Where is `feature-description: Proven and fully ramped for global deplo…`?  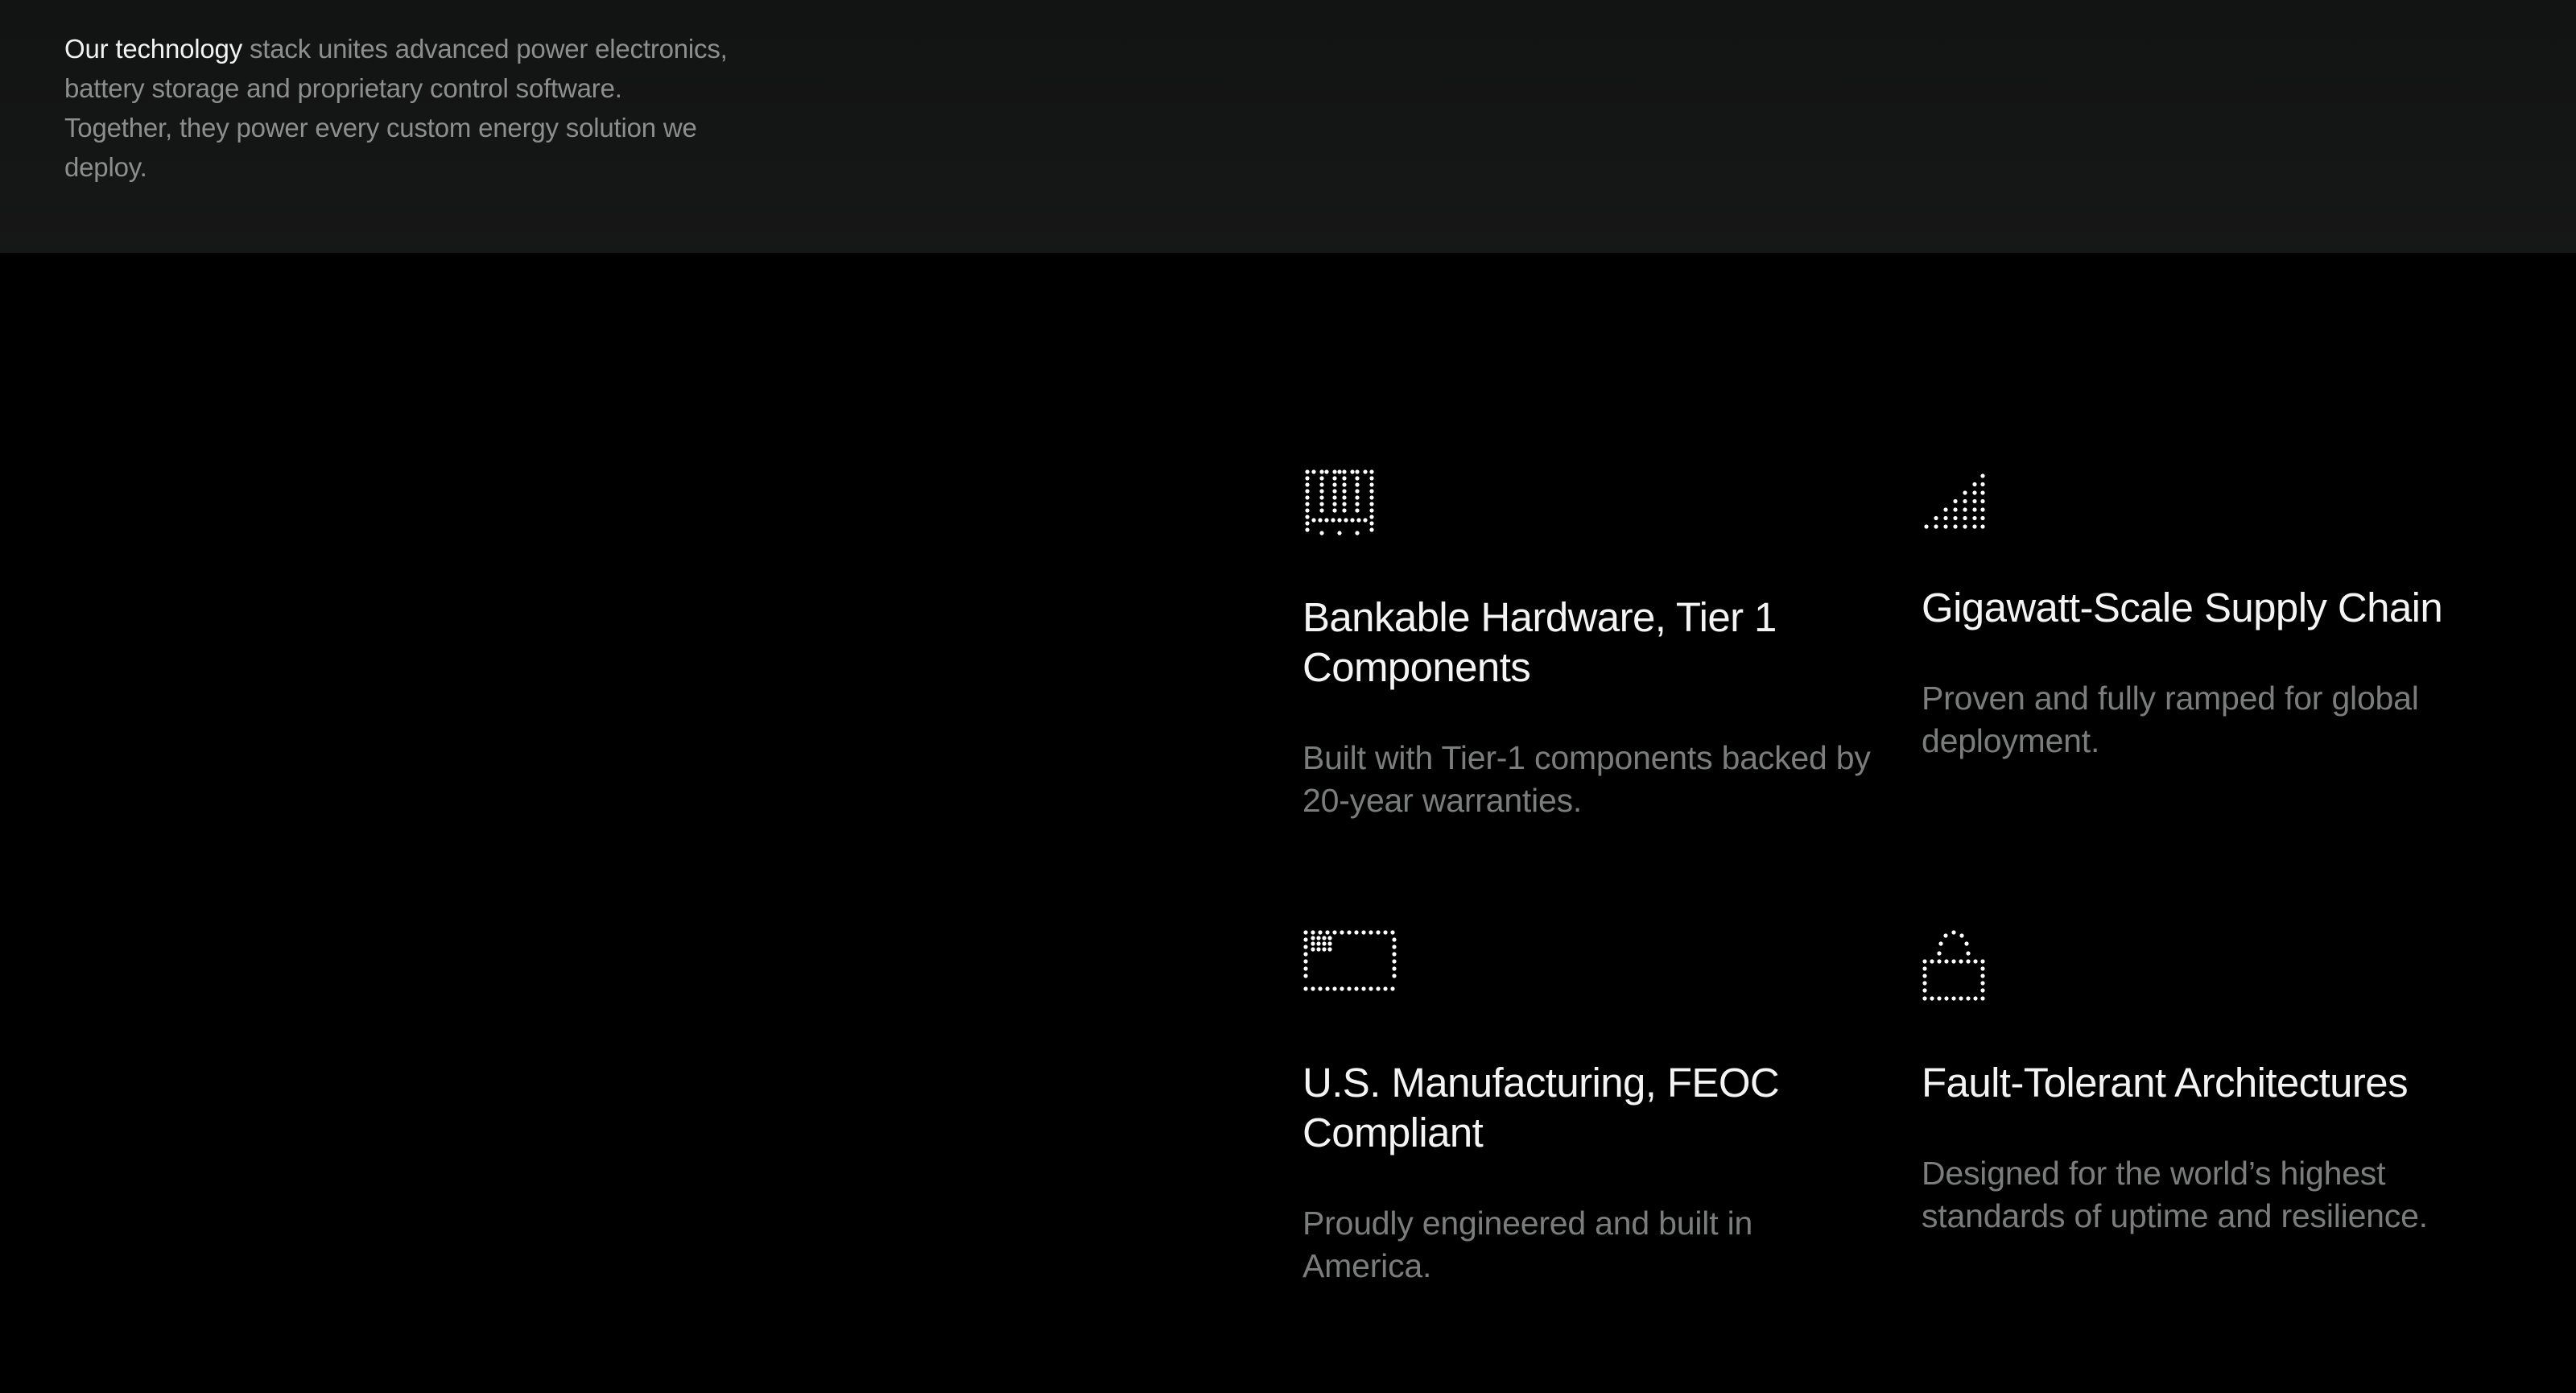
feature-description: Proven and fully ramped for global deplo… is located at coordinates (2170, 719).